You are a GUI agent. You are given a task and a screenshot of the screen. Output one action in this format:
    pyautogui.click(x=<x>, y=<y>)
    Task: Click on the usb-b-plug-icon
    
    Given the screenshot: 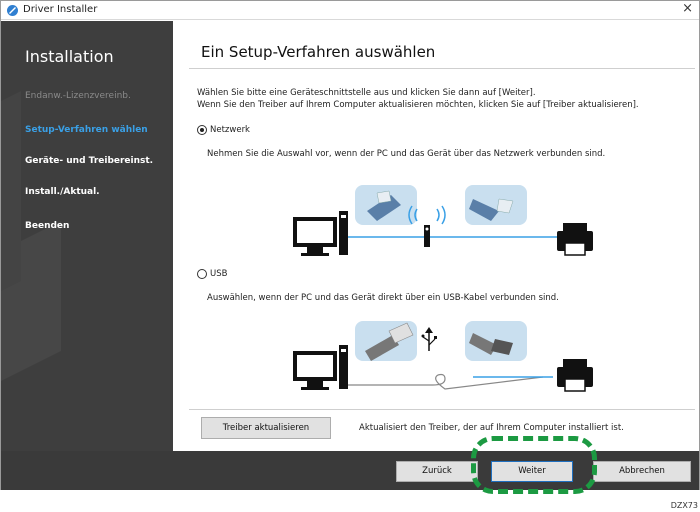 What is the action you would take?
    pyautogui.click(x=496, y=341)
    